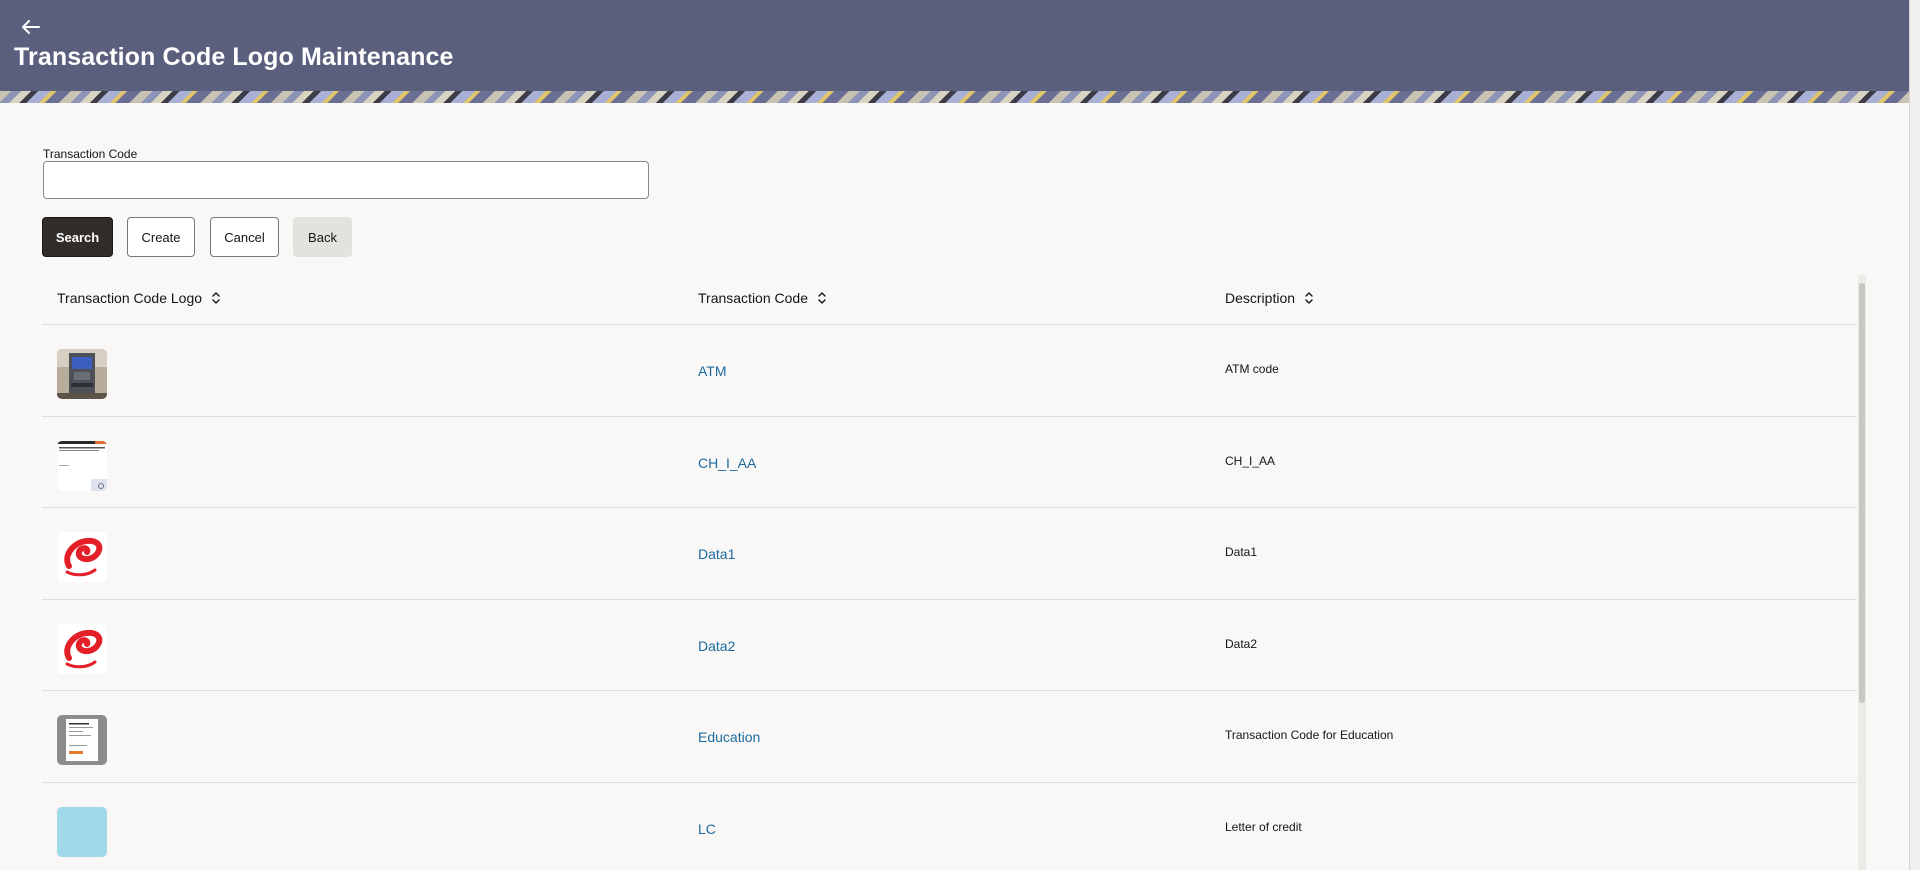 This screenshot has height=870, width=1920. Describe the element at coordinates (346, 180) in the screenshot. I see `transaction-code-input` at that location.